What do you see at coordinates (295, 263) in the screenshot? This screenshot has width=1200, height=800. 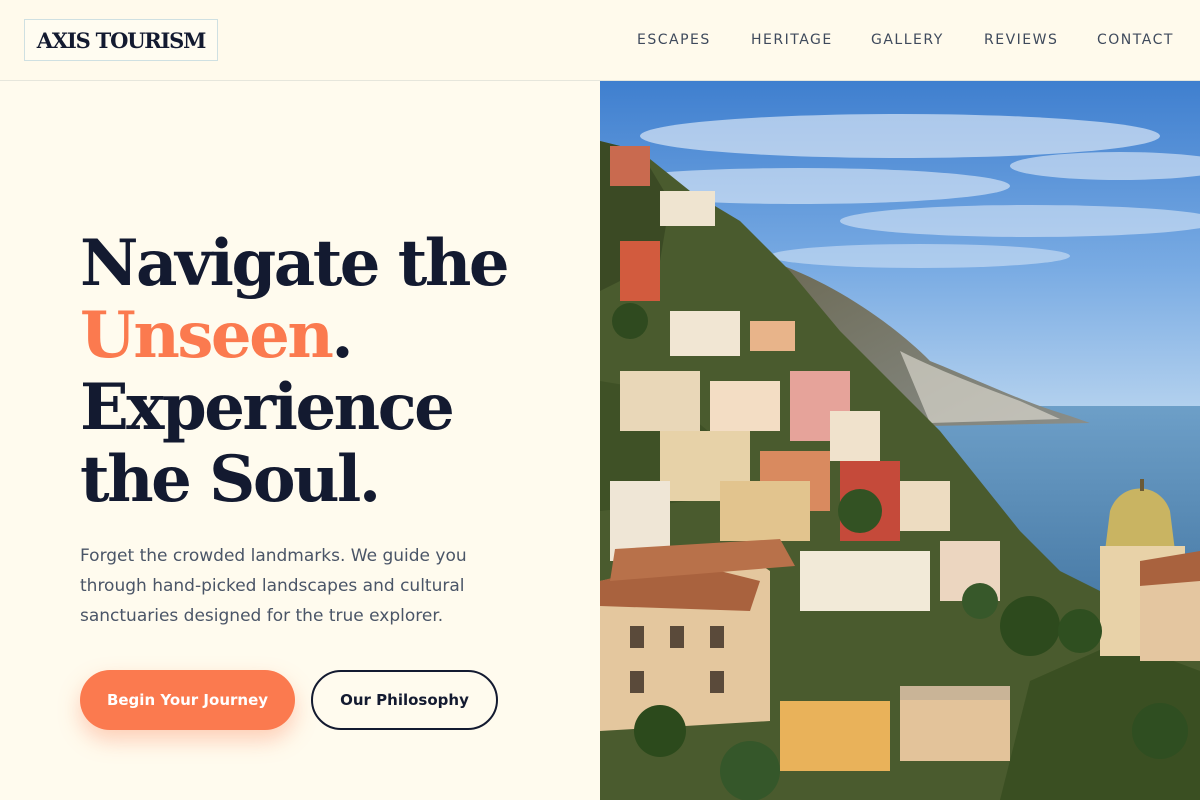 I see `headline-line-1: Navigate the` at bounding box center [295, 263].